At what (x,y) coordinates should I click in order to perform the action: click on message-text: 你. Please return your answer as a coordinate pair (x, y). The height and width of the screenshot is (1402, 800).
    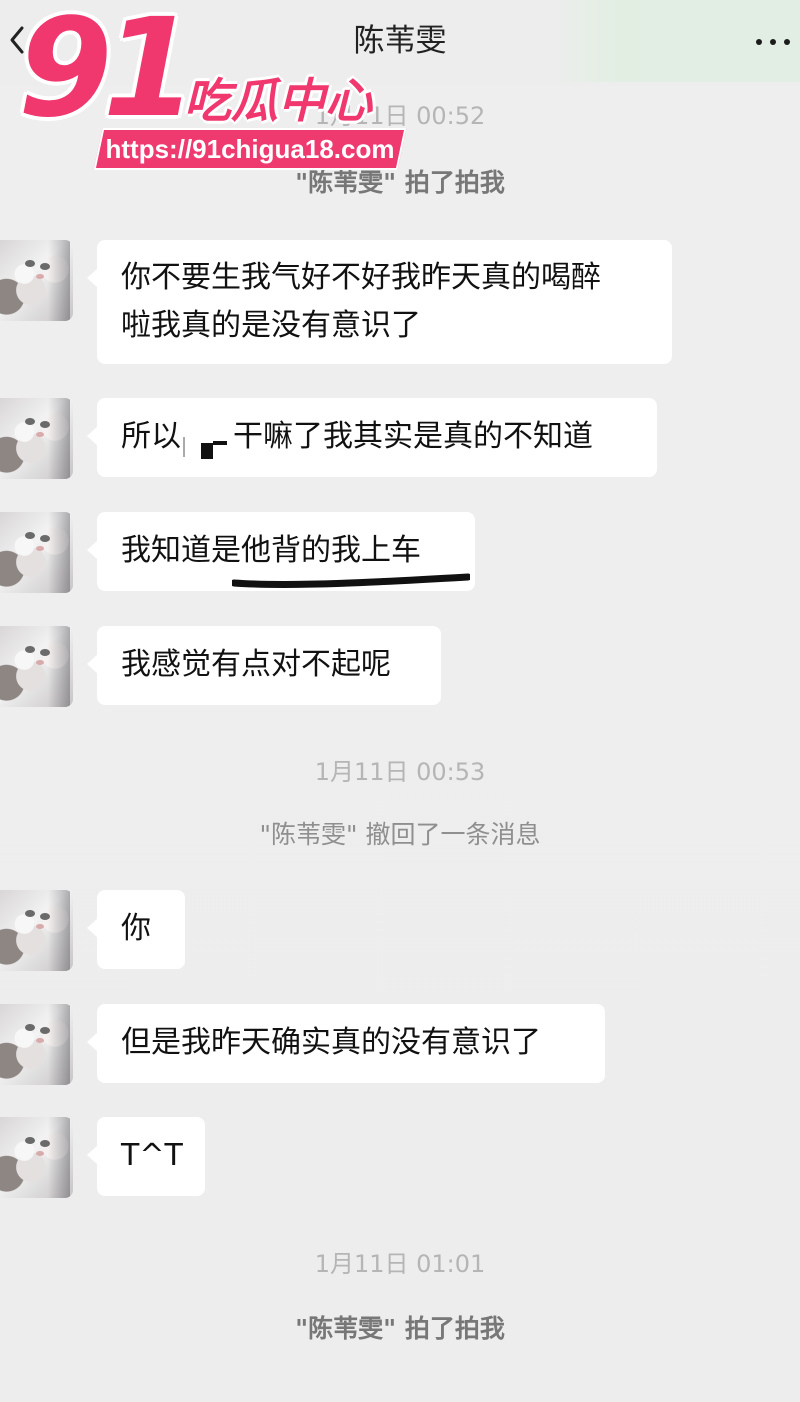
    Looking at the image, I should click on (136, 928).